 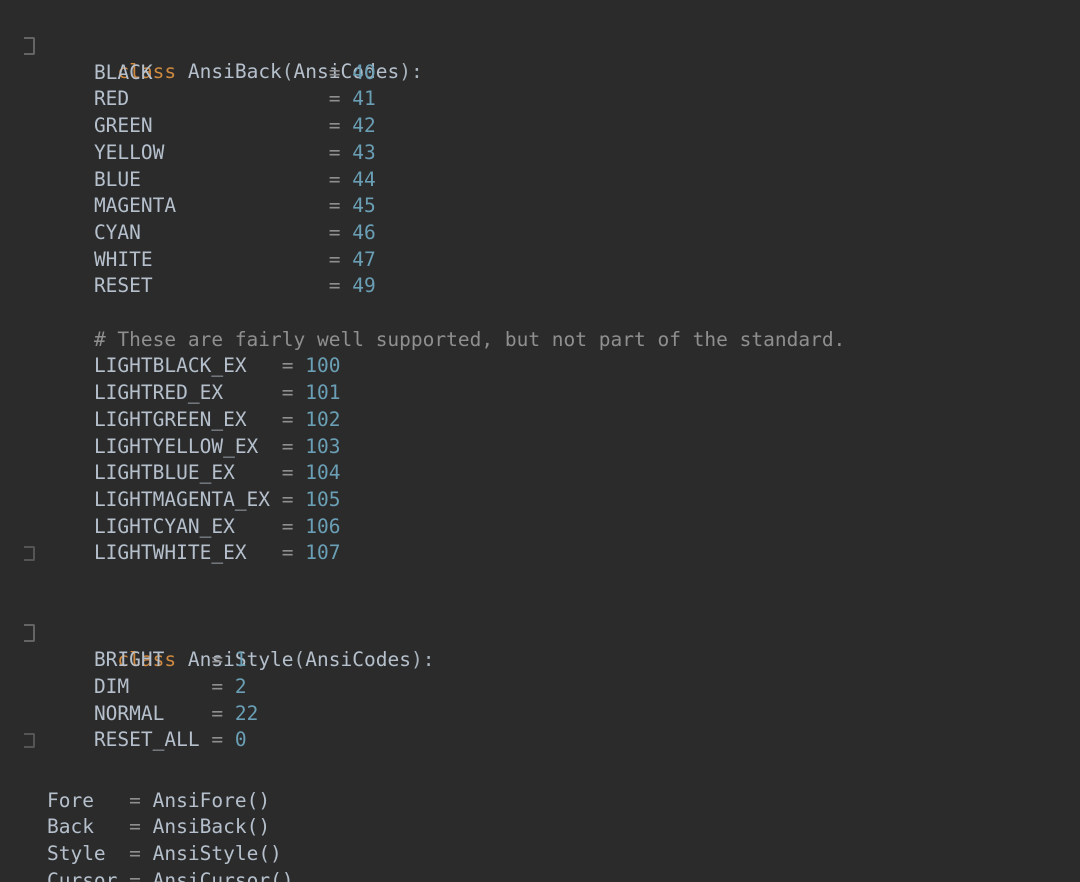 I want to click on constant-name: RESET_ALL, so click(x=146, y=740).